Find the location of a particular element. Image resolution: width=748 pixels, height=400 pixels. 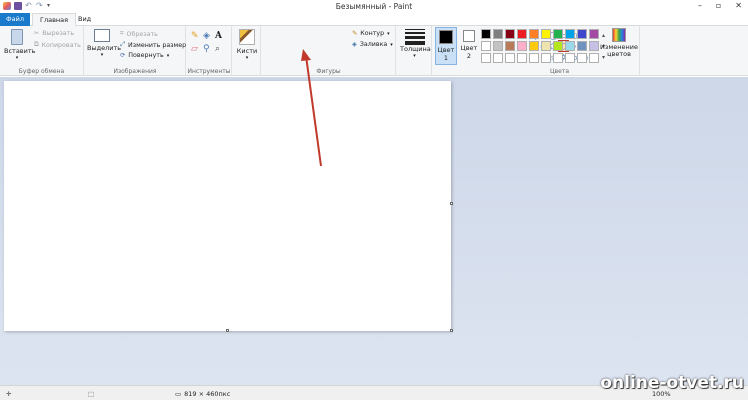

image-size-value: 819 × 460пкс is located at coordinates (207, 394).